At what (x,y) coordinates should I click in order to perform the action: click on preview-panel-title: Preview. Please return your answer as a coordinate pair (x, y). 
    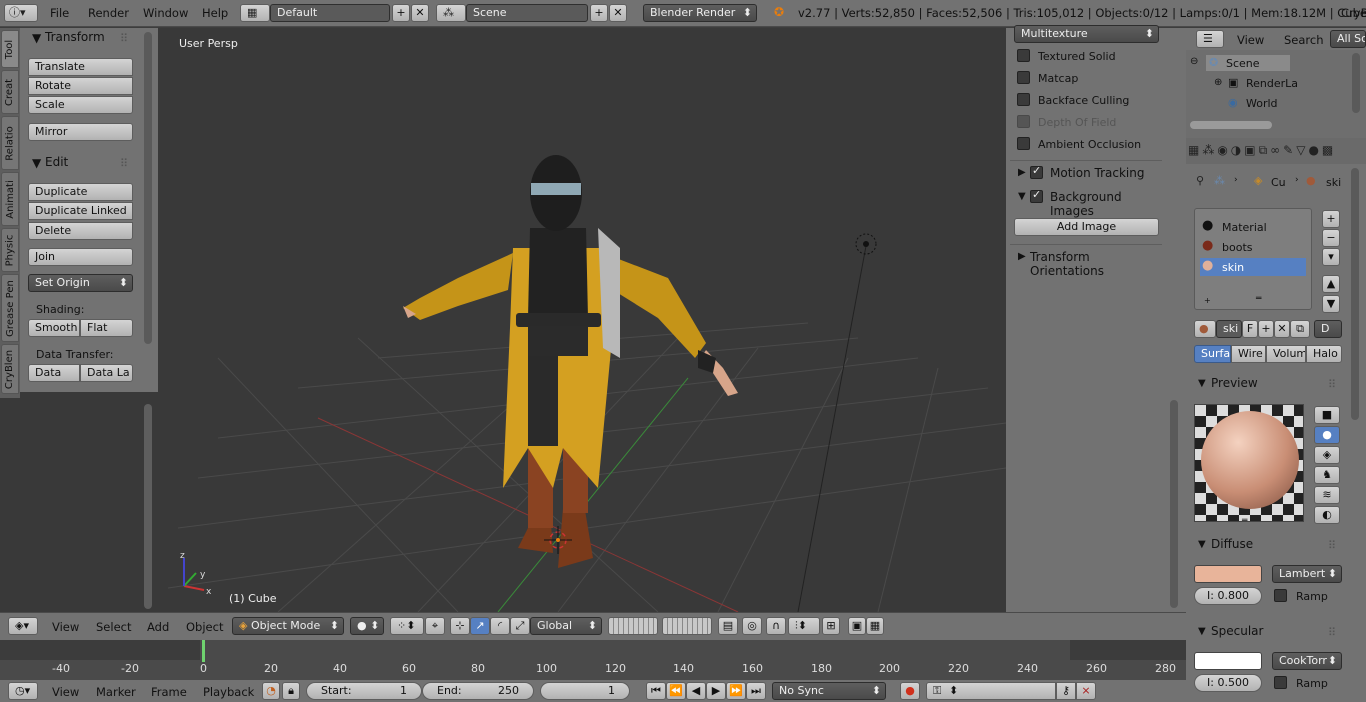
    Looking at the image, I should click on (1234, 383).